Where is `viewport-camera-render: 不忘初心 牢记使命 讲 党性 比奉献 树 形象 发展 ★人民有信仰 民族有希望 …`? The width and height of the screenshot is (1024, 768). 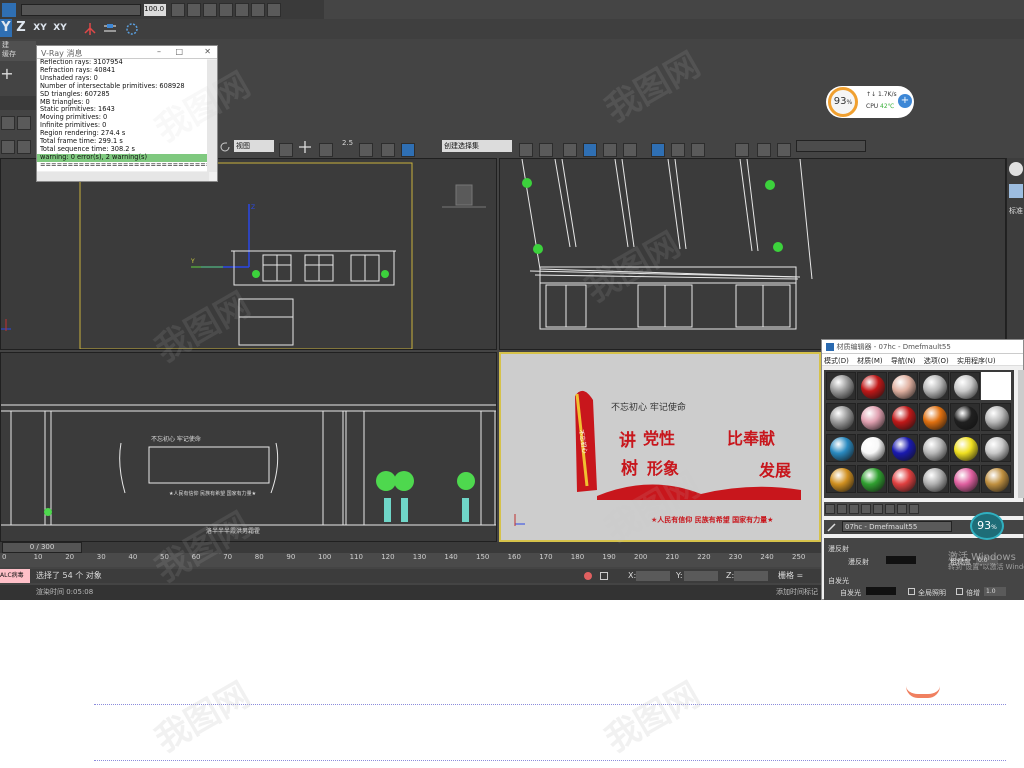 viewport-camera-render: 不忘初心 牢记使命 讲 党性 比奉献 树 形象 发展 ★人民有信仰 民族有希望 … is located at coordinates (660, 447).